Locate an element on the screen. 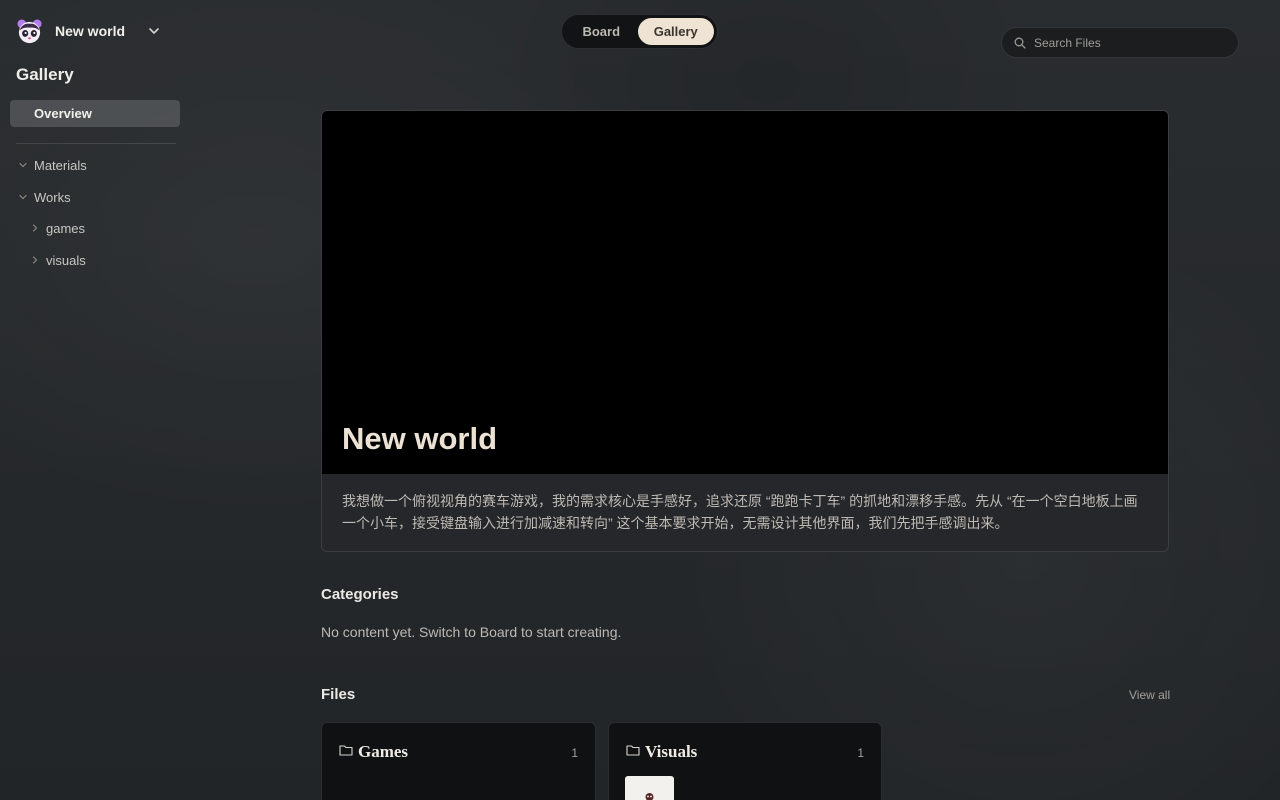 This screenshot has height=800, width=1280. file-card-games: Games 1 is located at coordinates (458, 761).